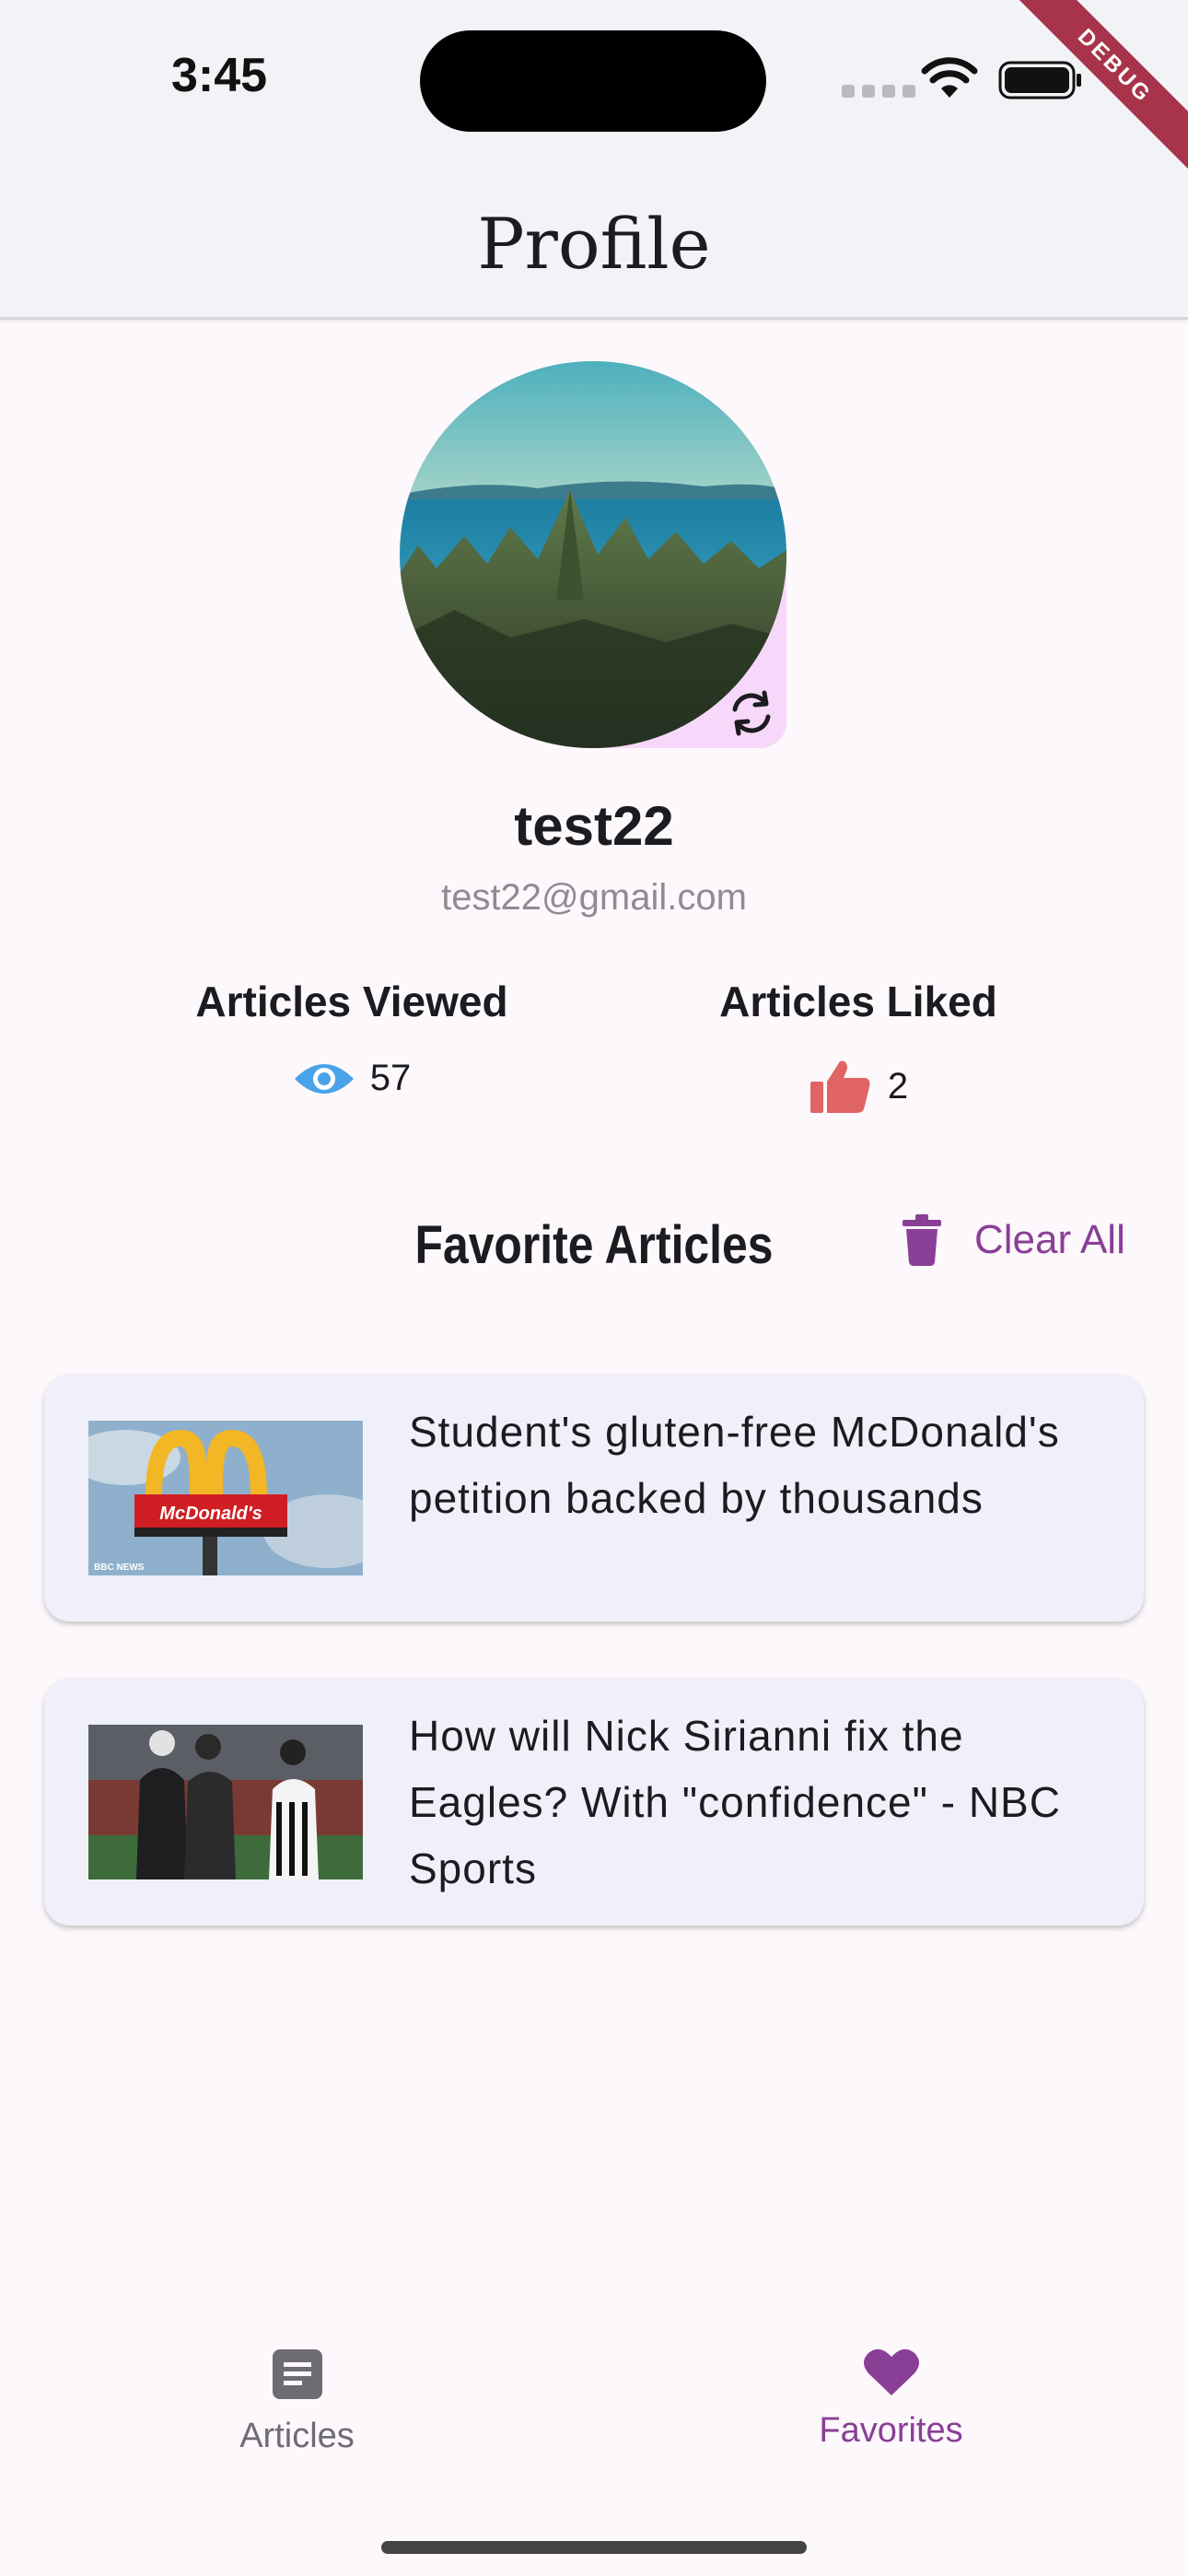 This screenshot has height=2576, width=1188. What do you see at coordinates (593, 554) in the screenshot?
I see `avatar-container` at bounding box center [593, 554].